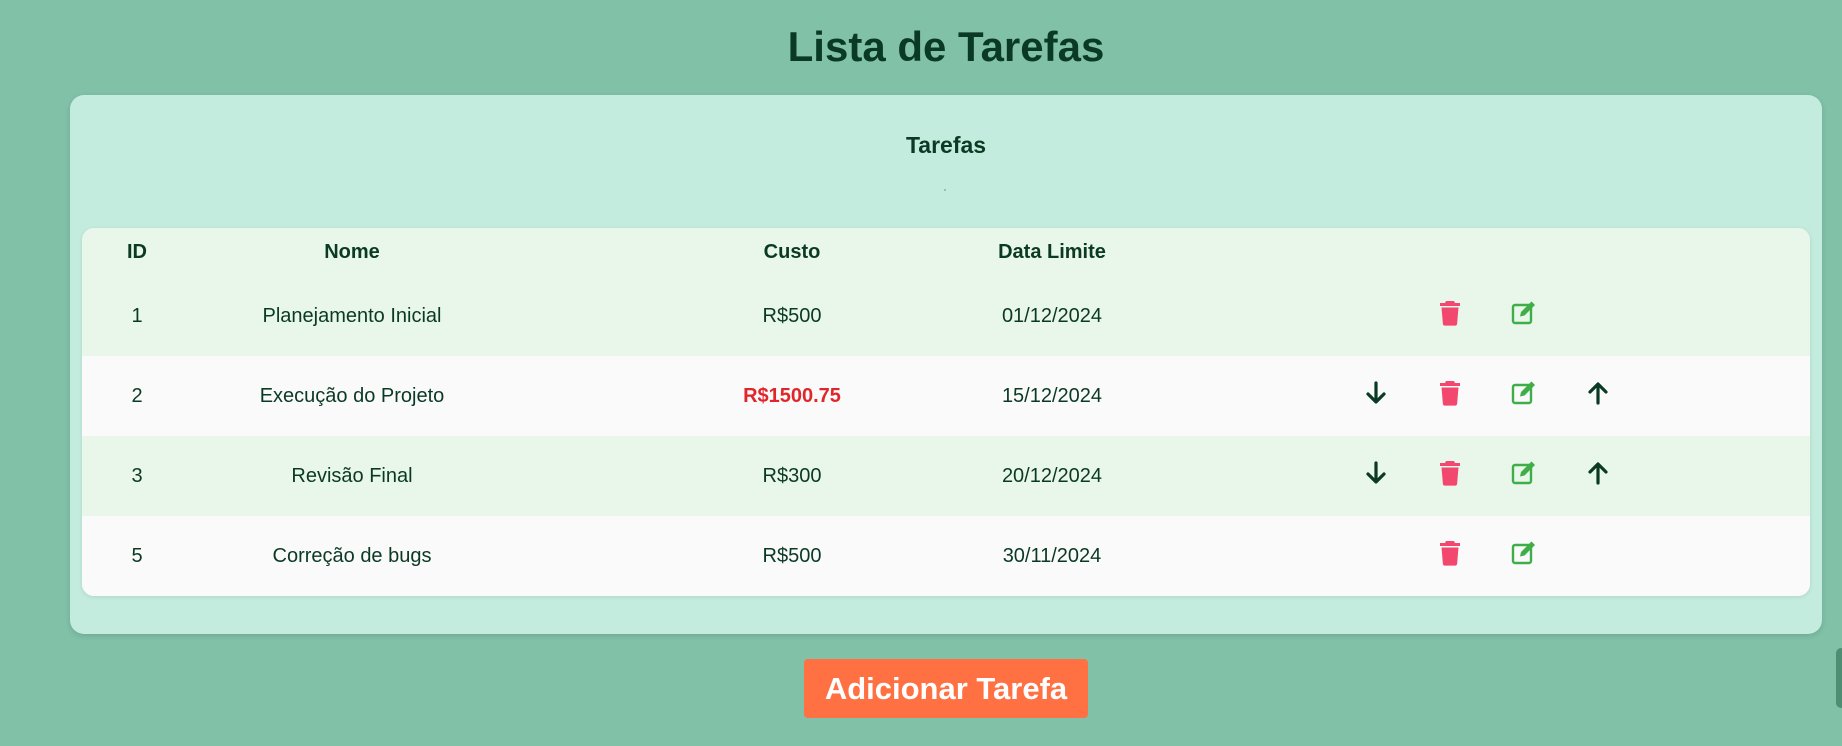  What do you see at coordinates (1052, 475) in the screenshot?
I see `task-due-date: 20/12/2024` at bounding box center [1052, 475].